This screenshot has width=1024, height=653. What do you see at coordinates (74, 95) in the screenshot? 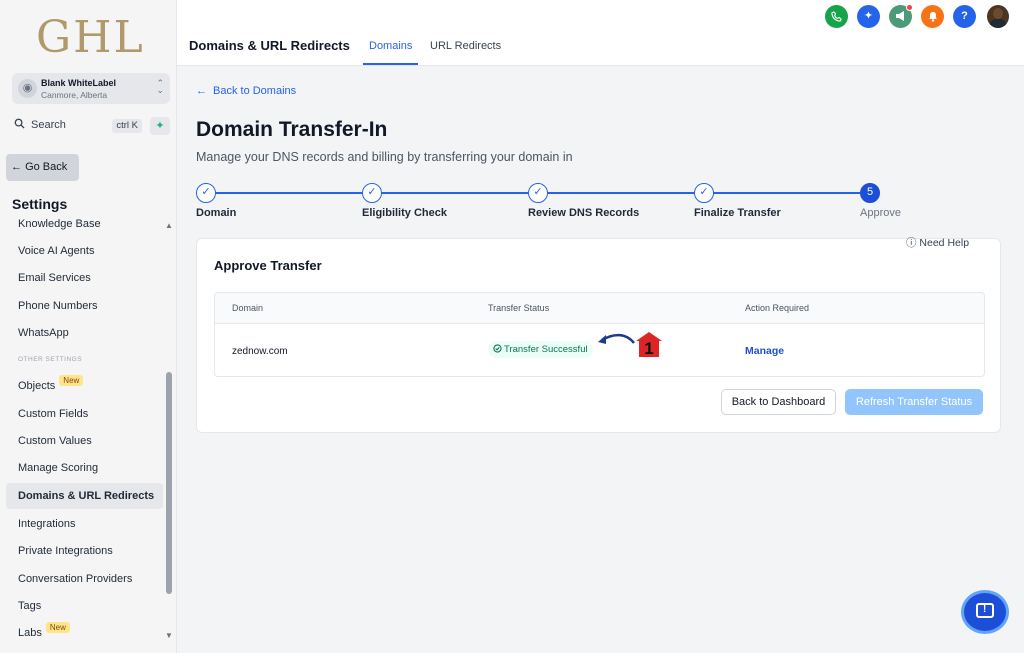
I see `account-location: Canmore, Alberta` at bounding box center [74, 95].